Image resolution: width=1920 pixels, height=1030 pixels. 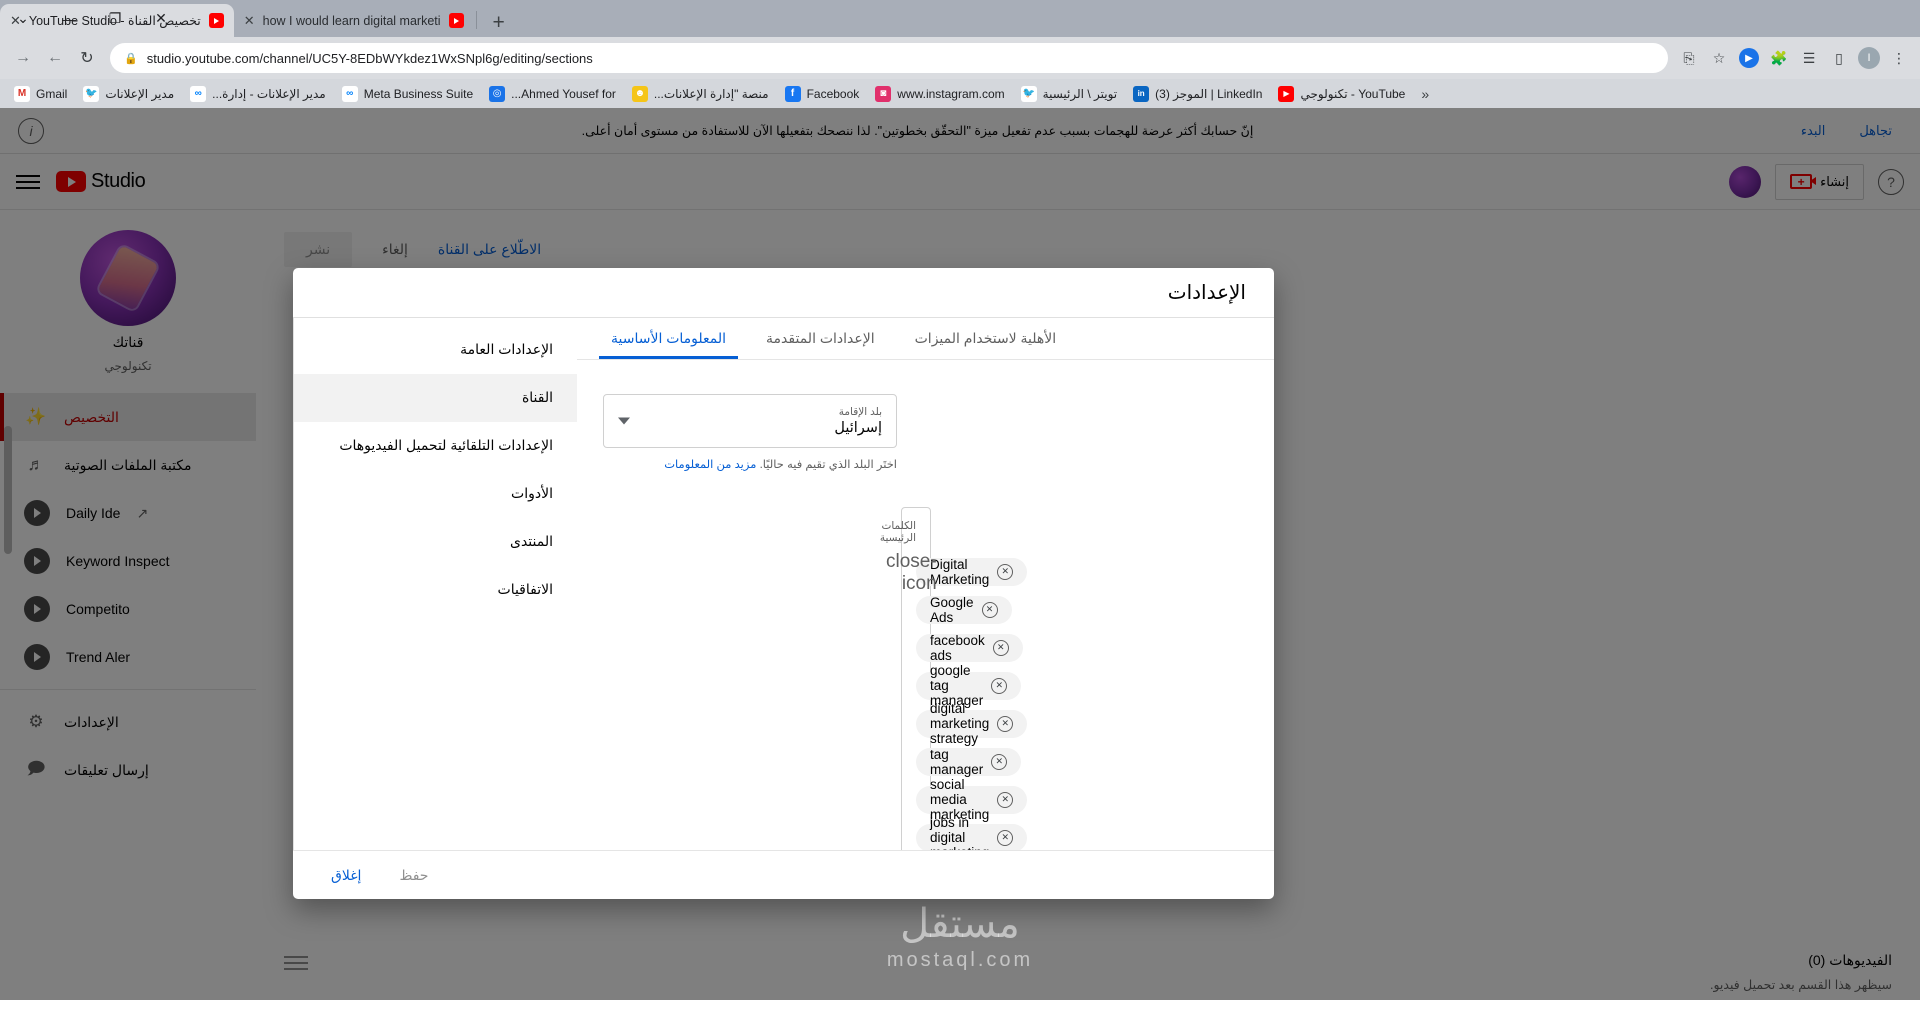 What do you see at coordinates (972, 723) in the screenshot?
I see `keyword-chip: ✕ digital marketing strategy` at bounding box center [972, 723].